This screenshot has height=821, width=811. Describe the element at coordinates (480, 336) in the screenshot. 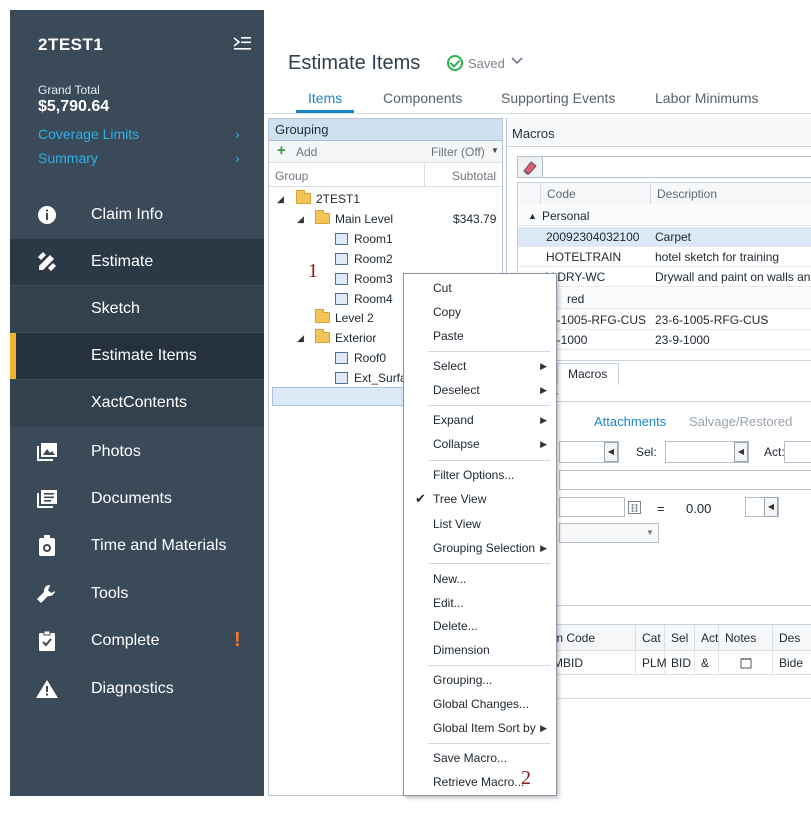

I see `menu-paste: Paste` at that location.